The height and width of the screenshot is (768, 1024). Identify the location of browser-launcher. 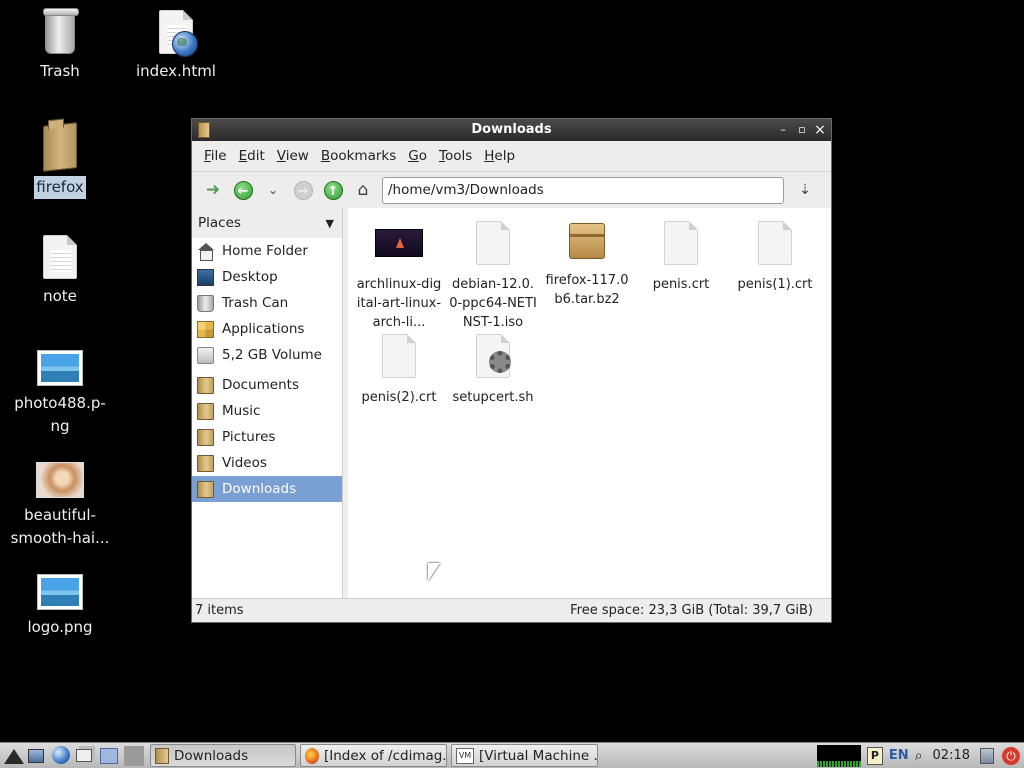
(62, 755).